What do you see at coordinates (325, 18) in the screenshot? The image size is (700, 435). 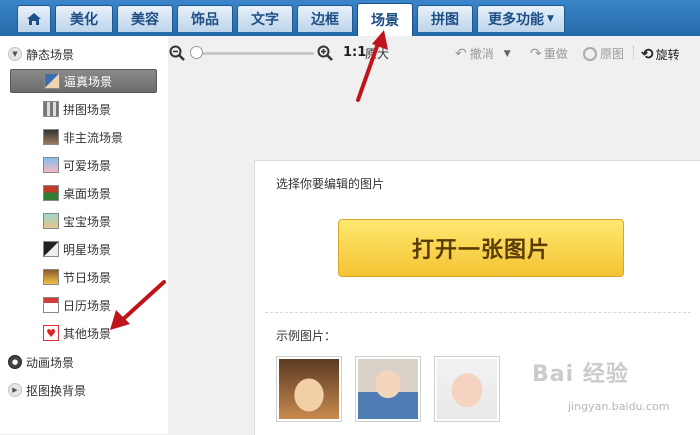 I see `tab-frame: 边框` at bounding box center [325, 18].